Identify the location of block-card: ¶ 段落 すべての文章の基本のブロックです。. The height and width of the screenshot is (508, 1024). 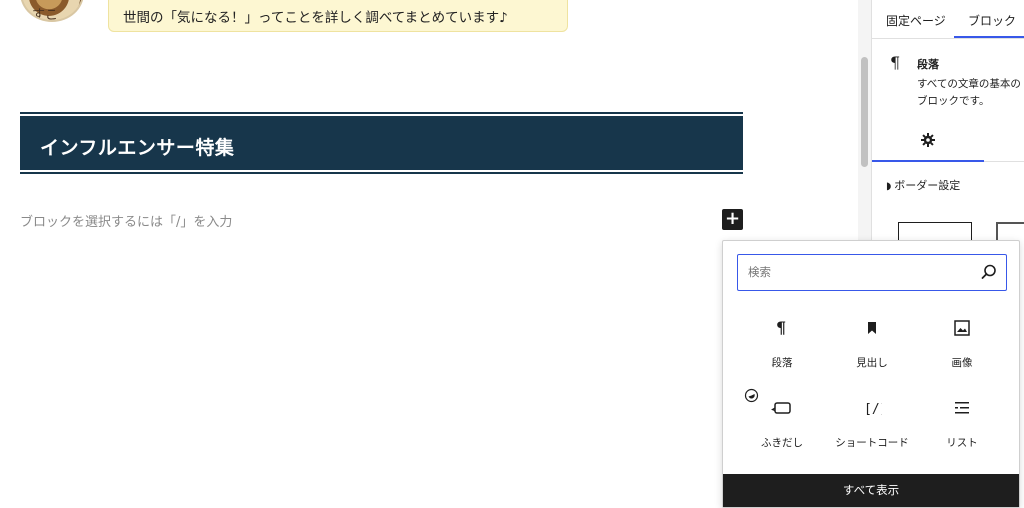
(948, 80).